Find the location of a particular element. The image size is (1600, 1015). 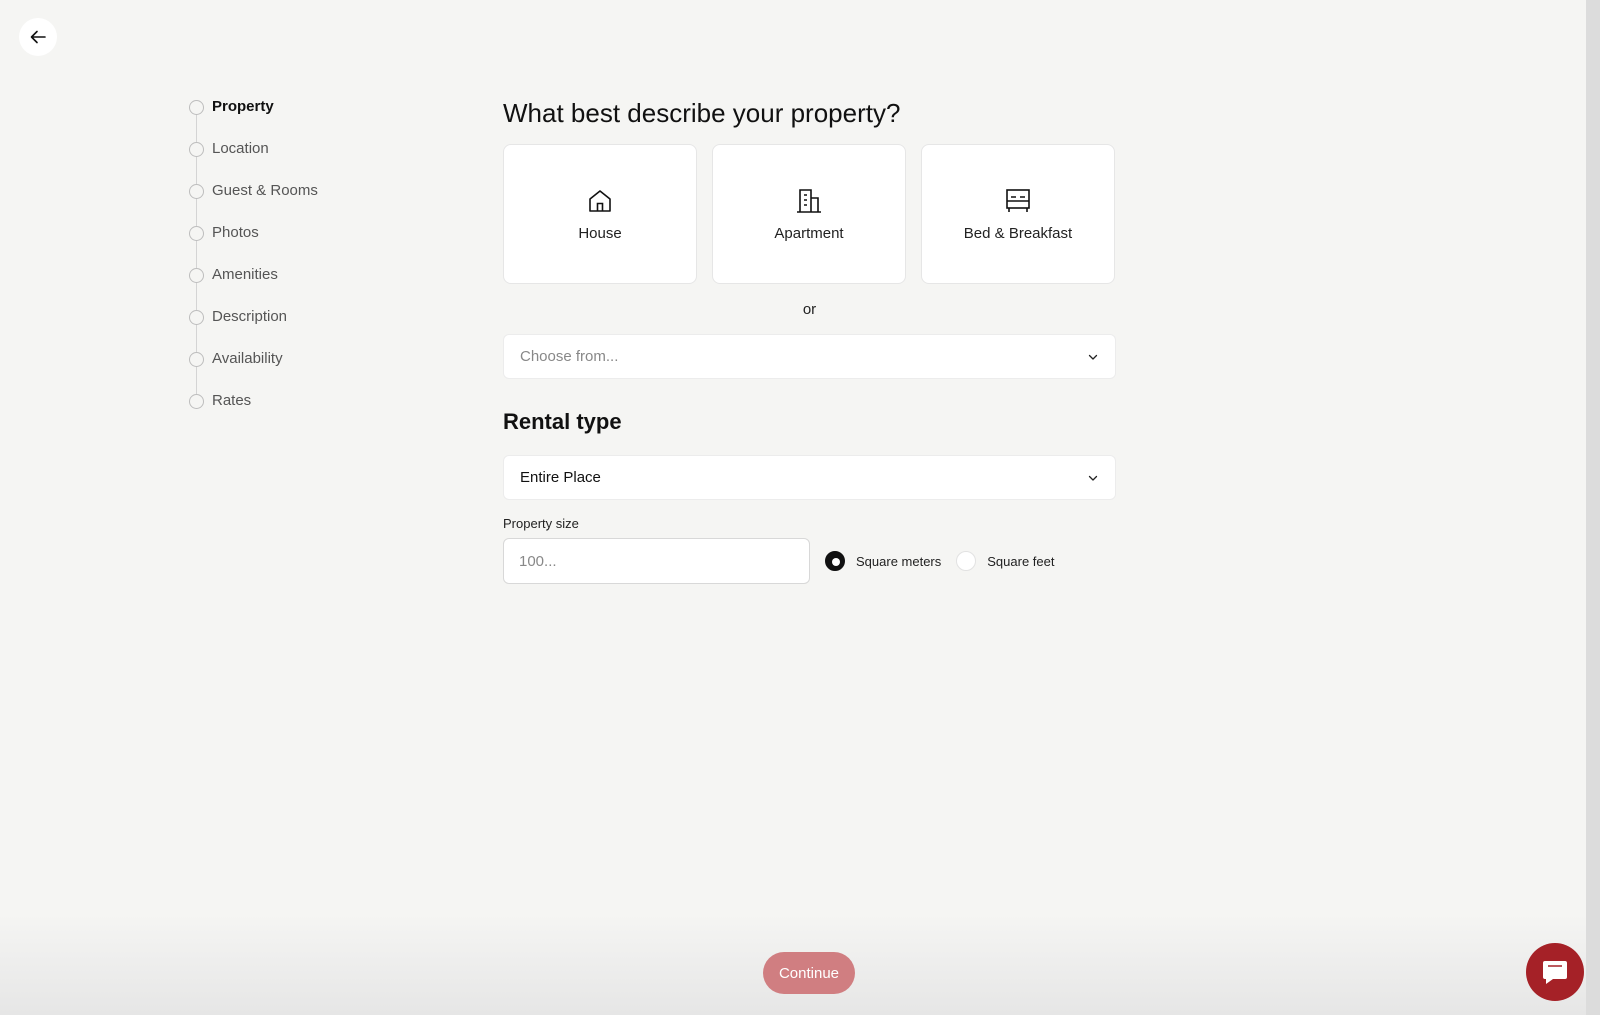

unit-option-square-meters: Square meters is located at coordinates (883, 561).